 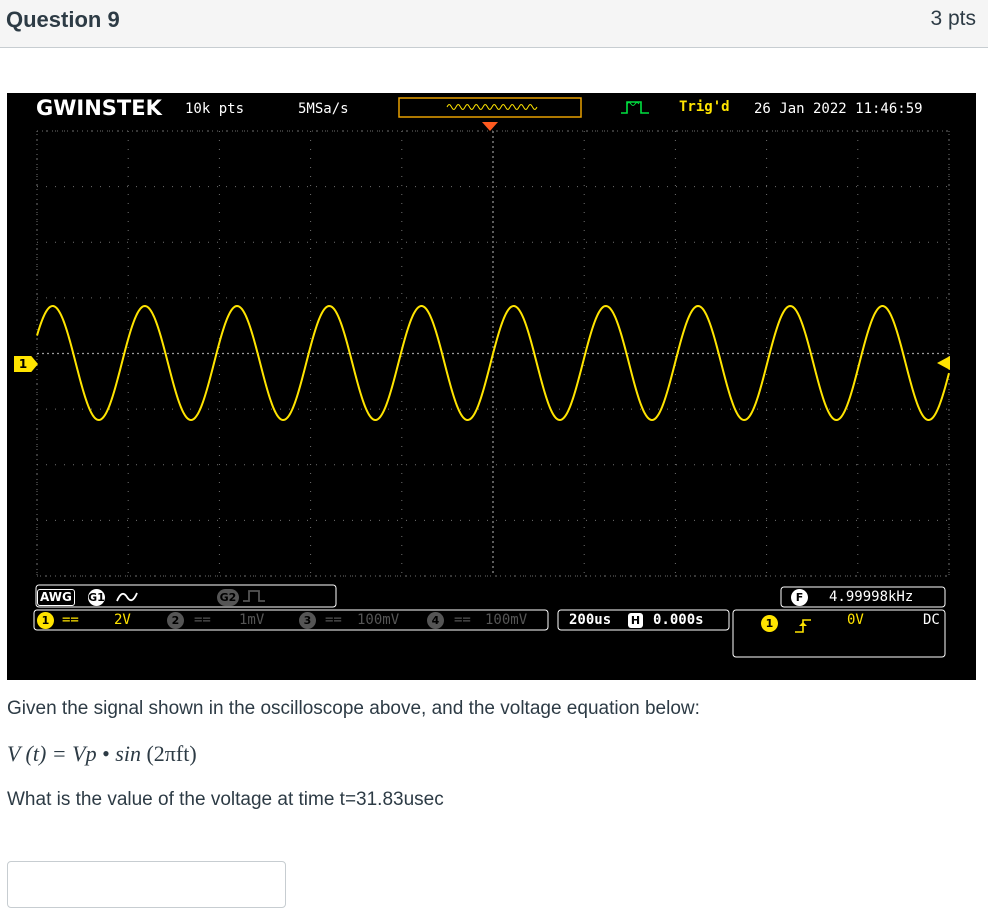 I want to click on trigger-level-arrow, so click(x=943, y=363).